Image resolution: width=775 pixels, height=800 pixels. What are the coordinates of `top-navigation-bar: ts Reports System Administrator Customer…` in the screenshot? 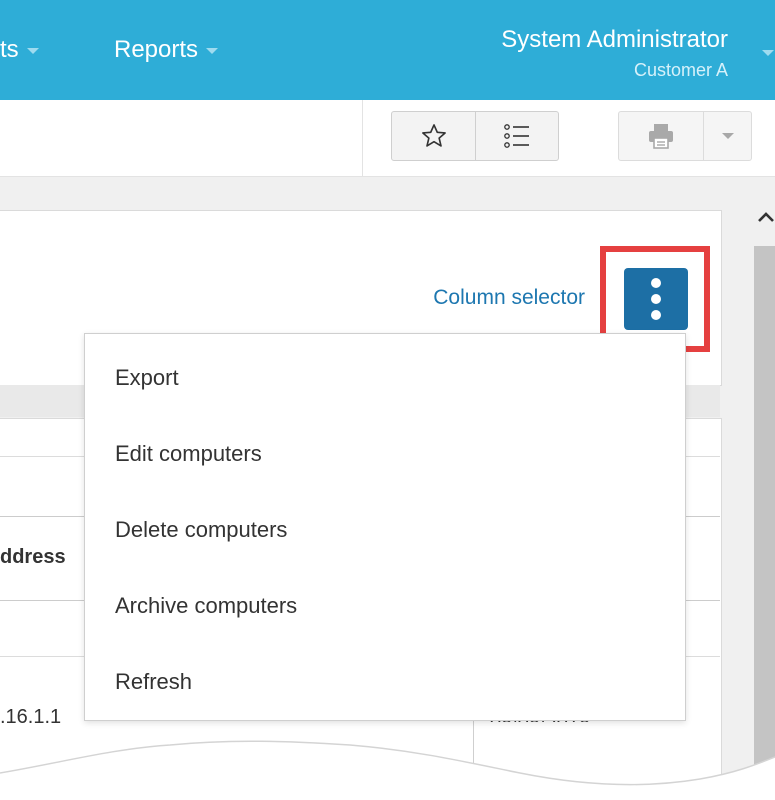 It's located at (387, 50).